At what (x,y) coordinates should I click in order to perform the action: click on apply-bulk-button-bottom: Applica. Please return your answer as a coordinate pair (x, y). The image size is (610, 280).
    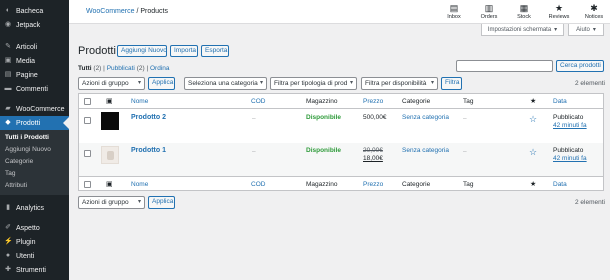
    Looking at the image, I should click on (161, 202).